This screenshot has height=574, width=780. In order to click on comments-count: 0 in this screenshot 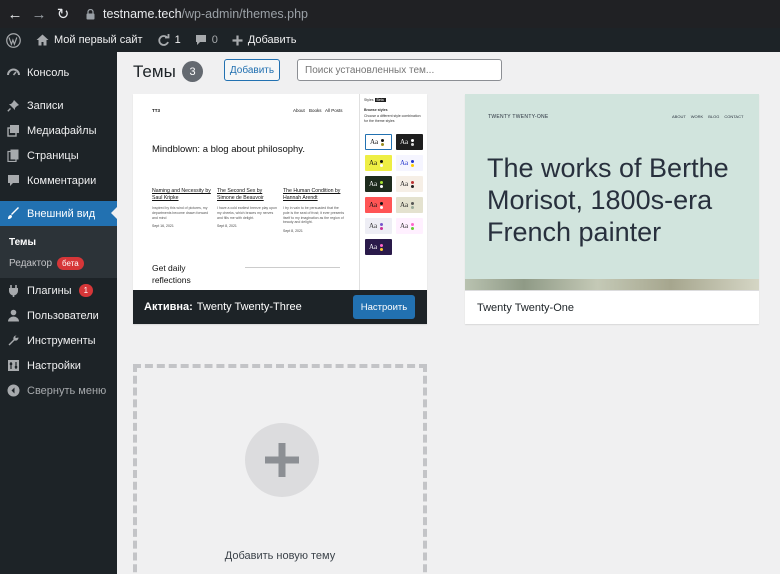, I will do `click(214, 40)`.